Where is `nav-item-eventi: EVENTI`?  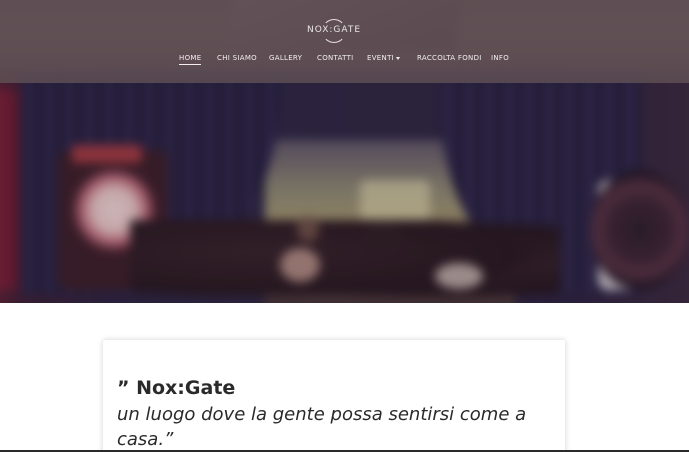 nav-item-eventi: EVENTI is located at coordinates (384, 58).